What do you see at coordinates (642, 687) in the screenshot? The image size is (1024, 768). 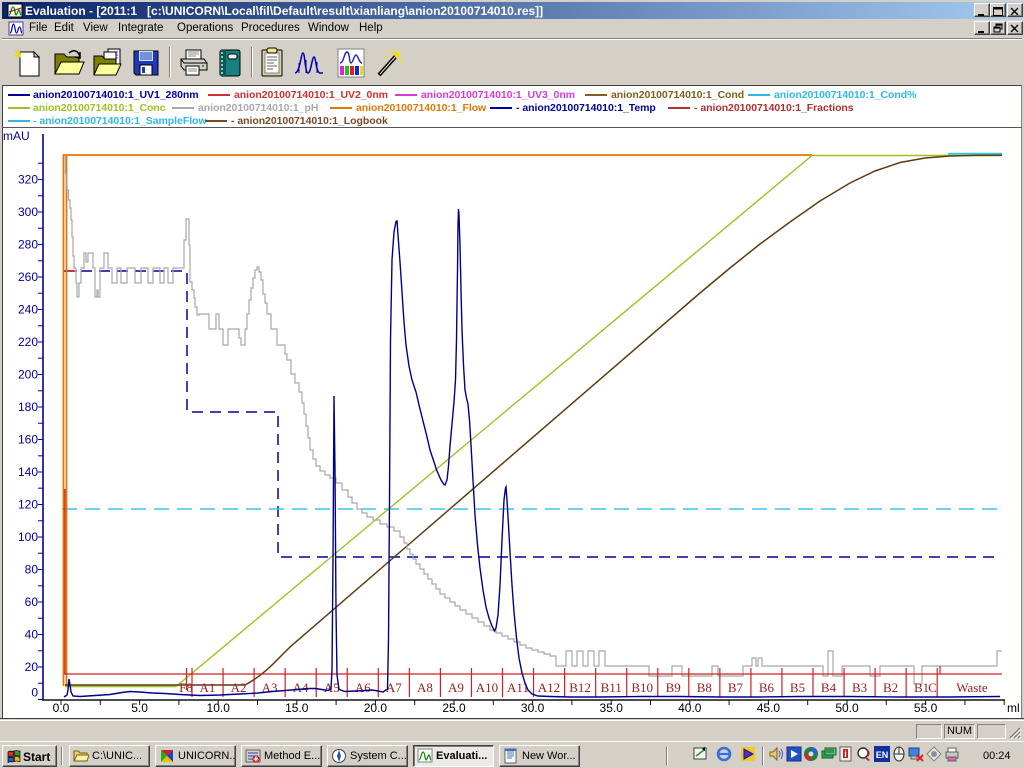 I see `svg-text: B10` at bounding box center [642, 687].